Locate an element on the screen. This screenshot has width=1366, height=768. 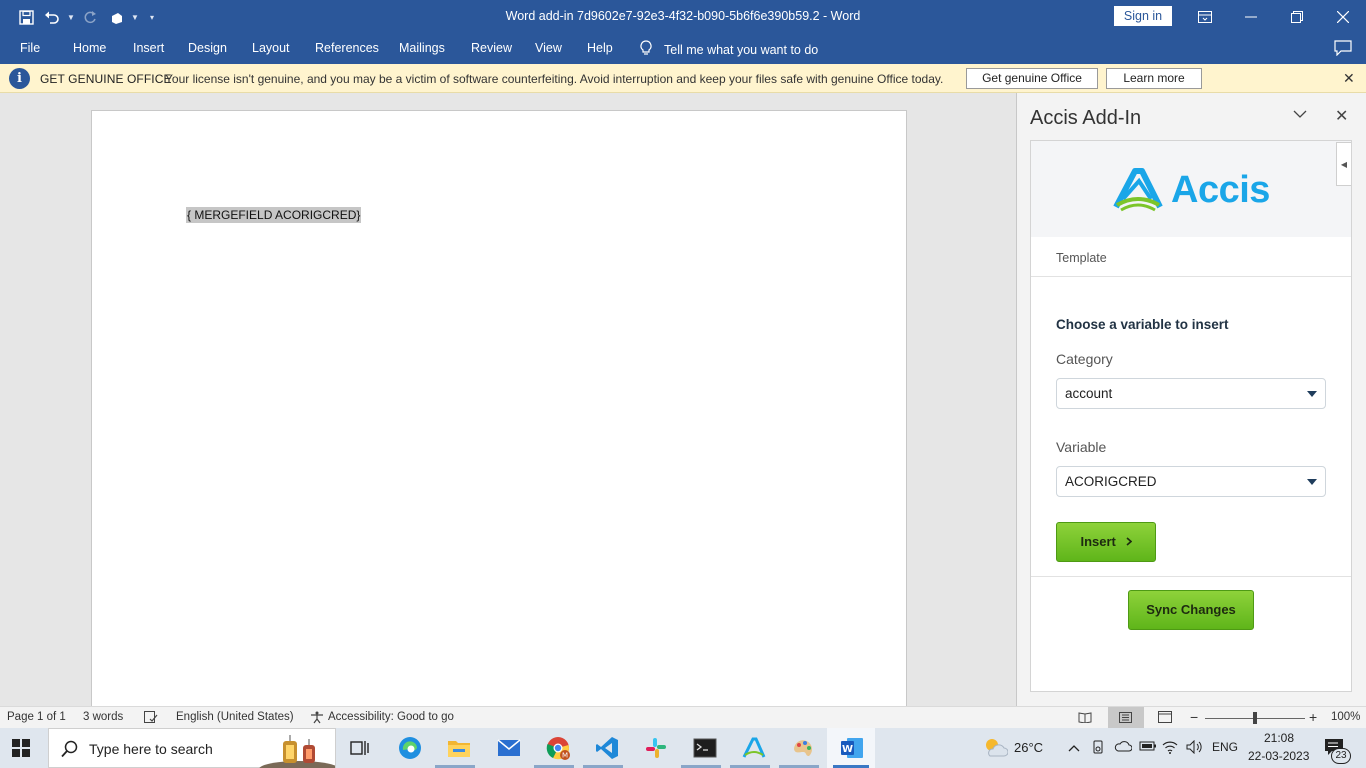
language-status: English (United States) is located at coordinates (235, 717).